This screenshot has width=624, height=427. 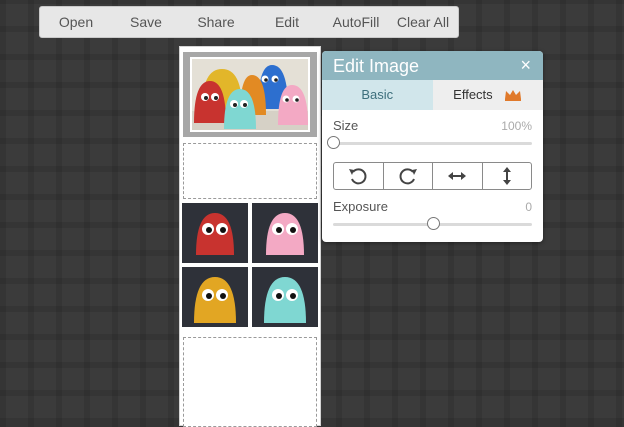 I want to click on flip-horizontal-icon, so click(x=457, y=176).